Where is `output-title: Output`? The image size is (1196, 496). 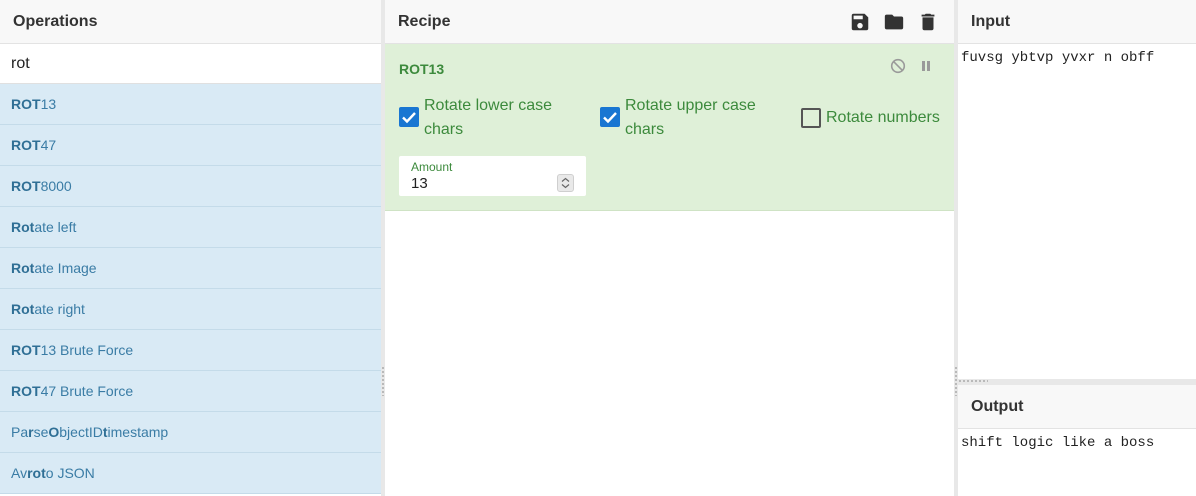
output-title: Output is located at coordinates (1077, 407).